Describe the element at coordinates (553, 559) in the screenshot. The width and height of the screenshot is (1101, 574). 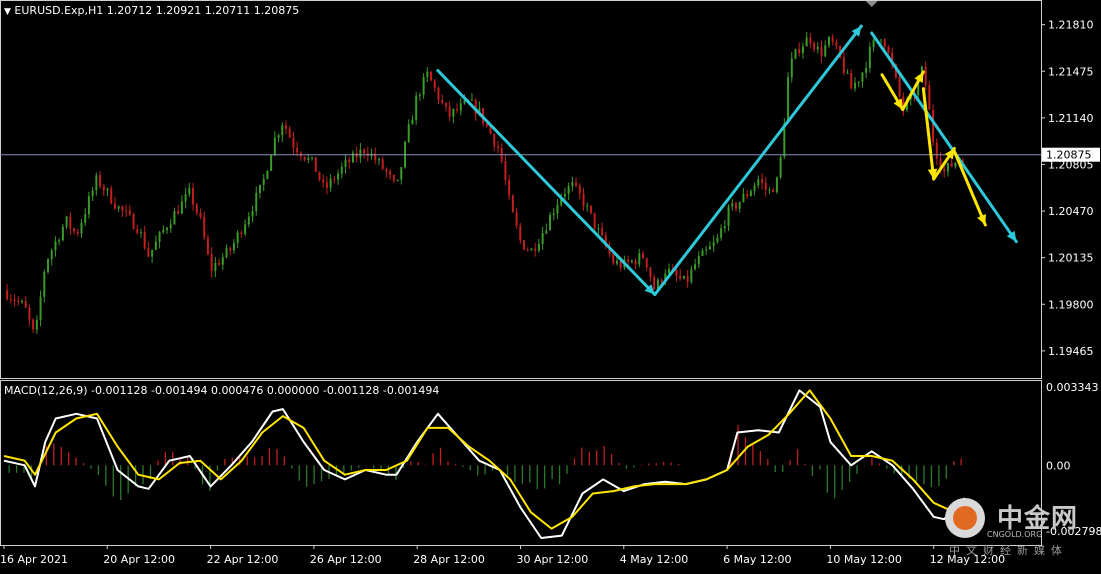
I see `time-tick-label: 30 Apr 12:00` at that location.